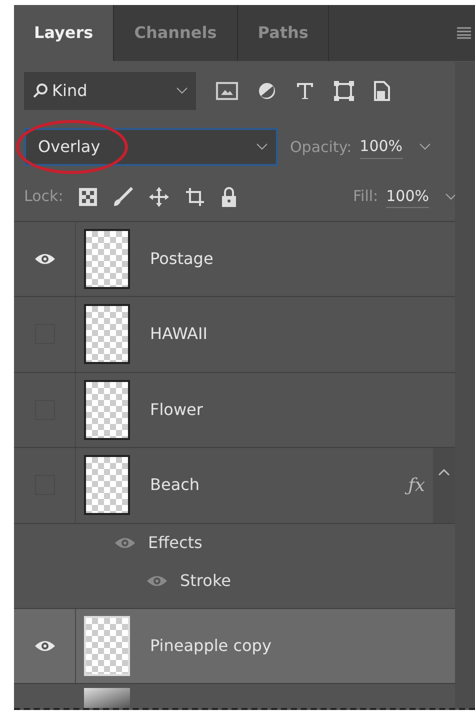 The image size is (475, 713). What do you see at coordinates (123, 196) in the screenshot?
I see `brush-icon` at bounding box center [123, 196].